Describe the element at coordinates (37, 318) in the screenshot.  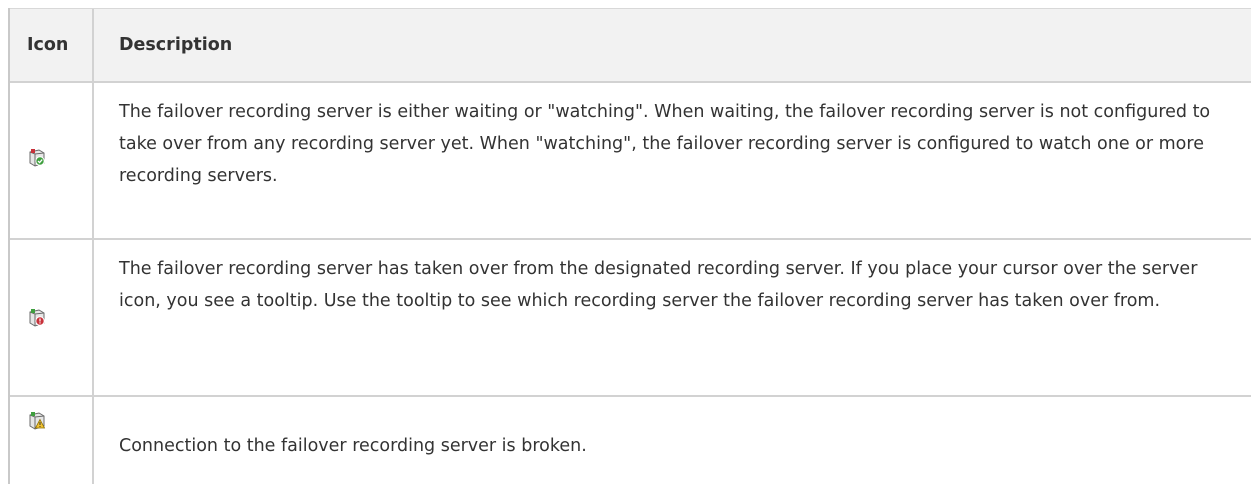
I see `failover-taken-over-icon` at that location.